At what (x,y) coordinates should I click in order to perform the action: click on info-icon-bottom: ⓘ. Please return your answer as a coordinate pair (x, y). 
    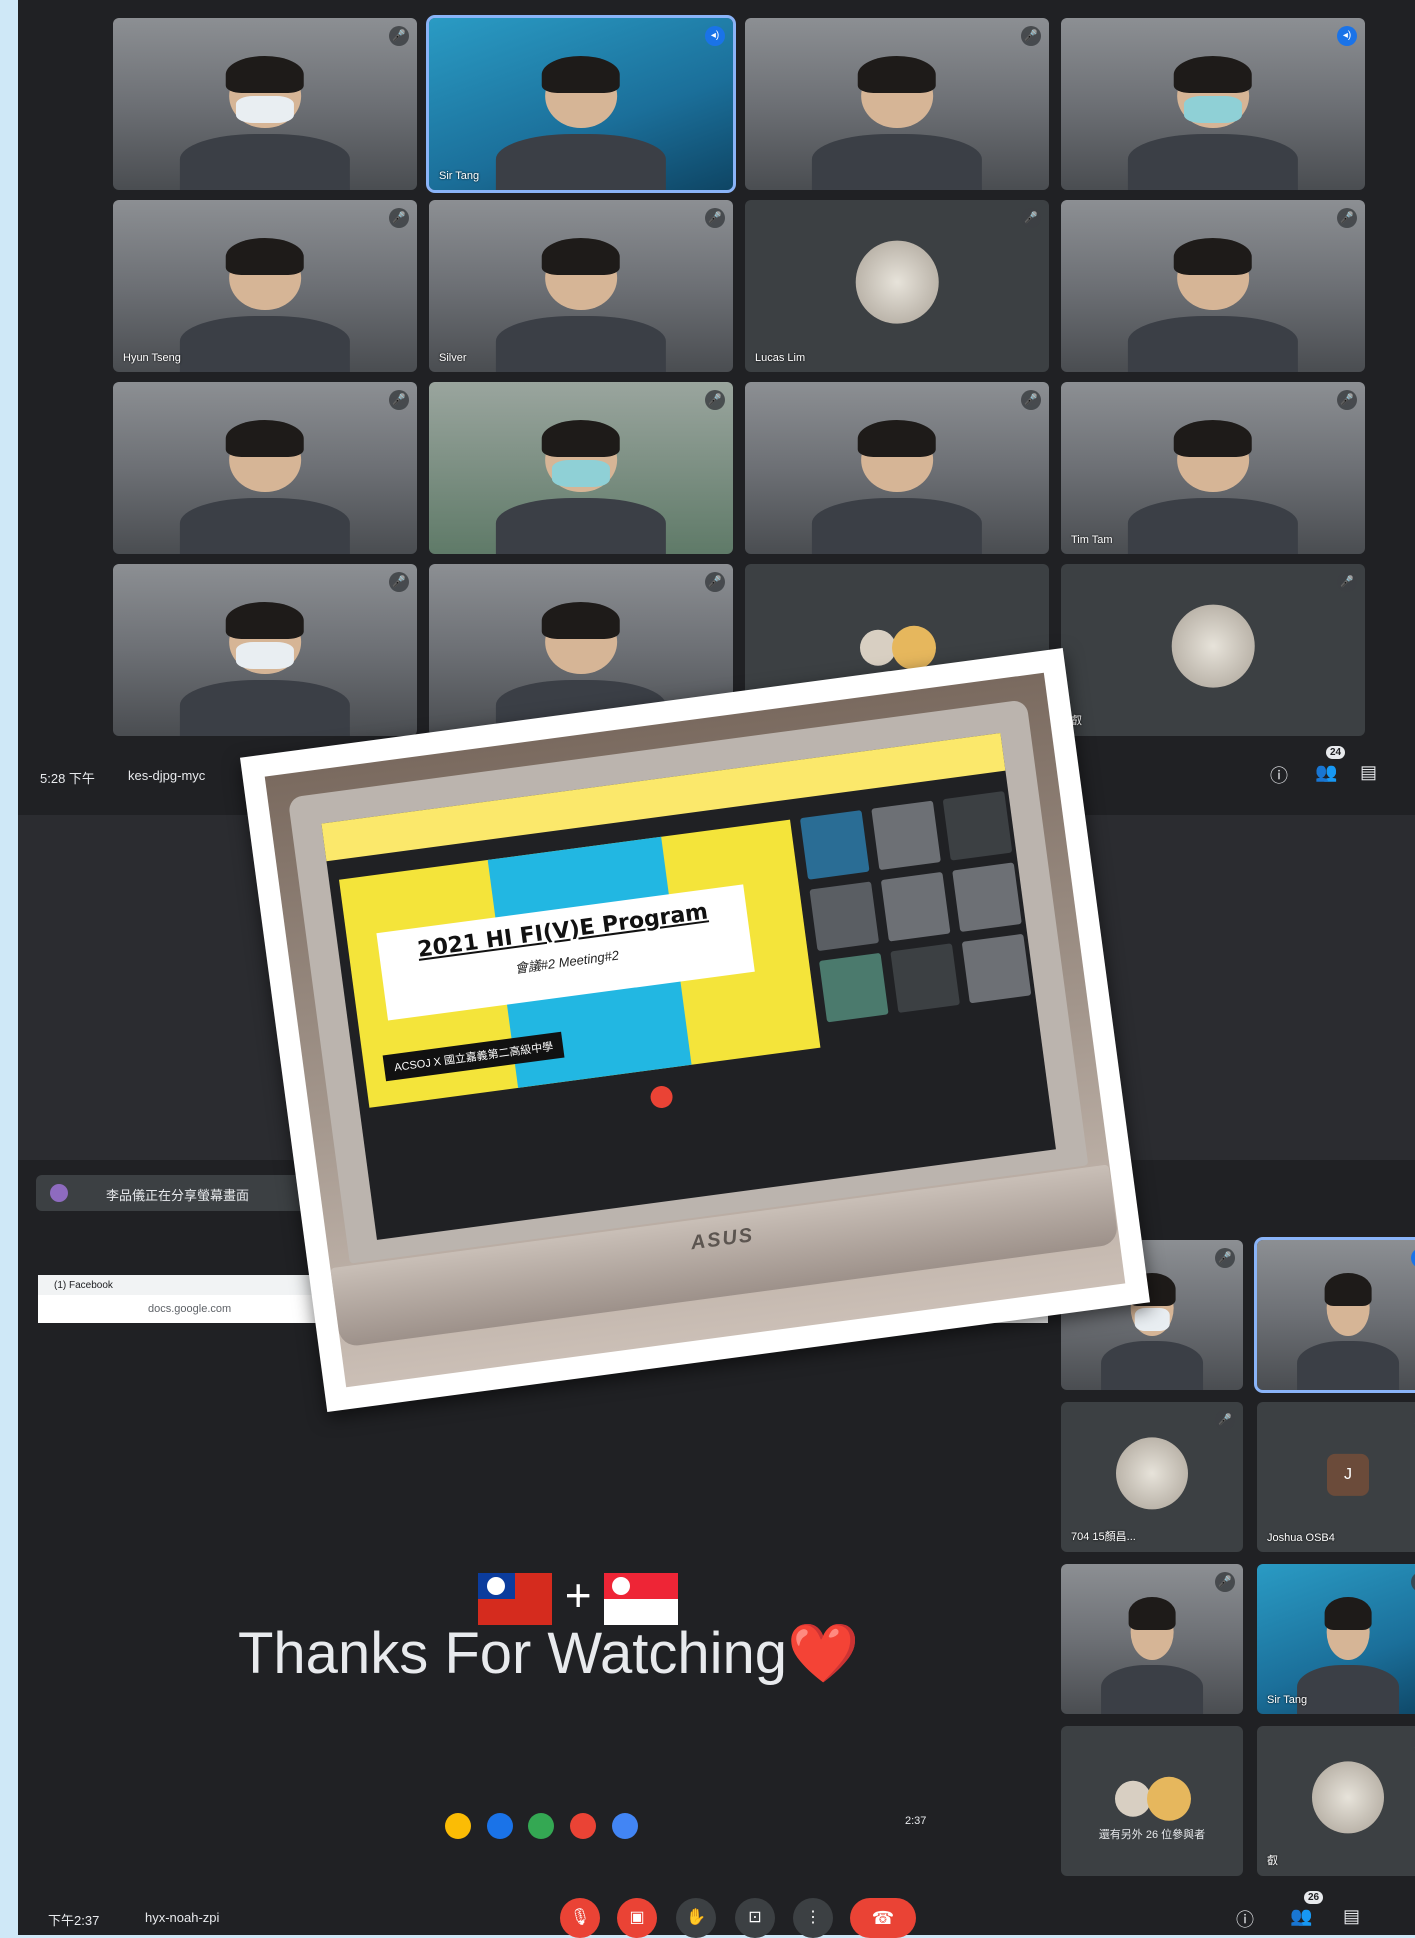
    Looking at the image, I should click on (1245, 1919).